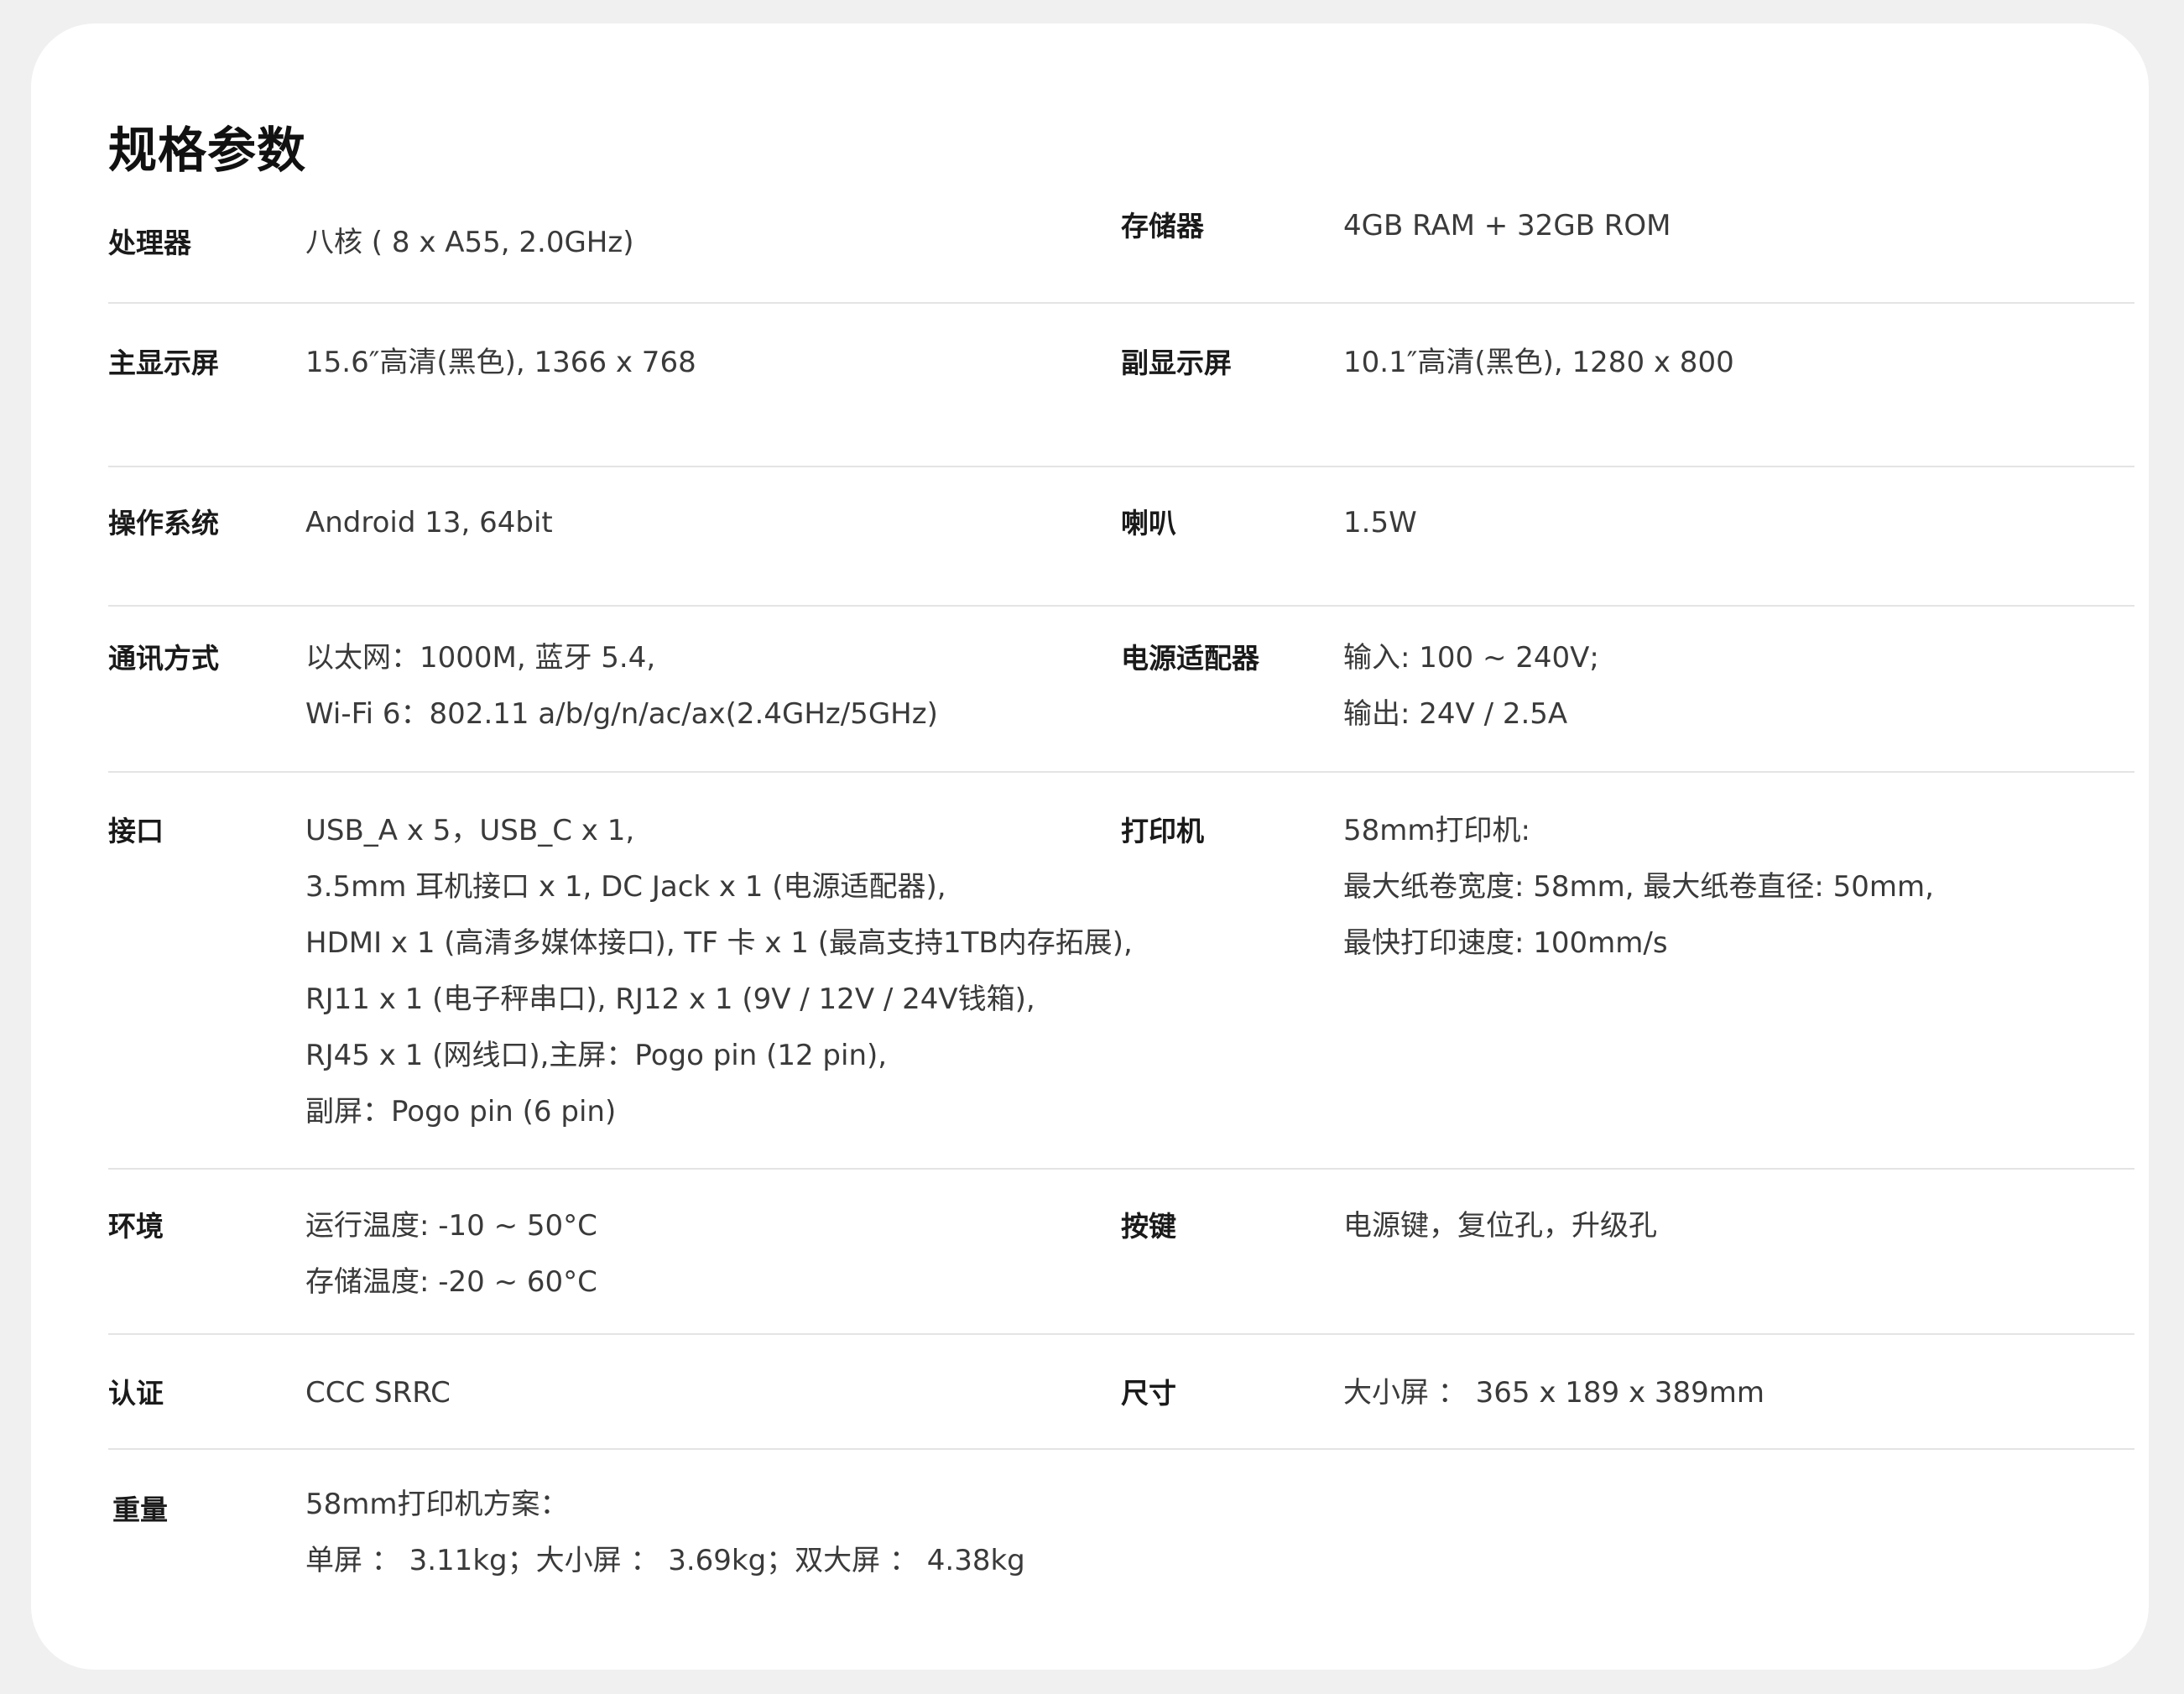 This screenshot has width=2184, height=1694. I want to click on spec-cell: 认证 CCC SRRC, so click(614, 1391).